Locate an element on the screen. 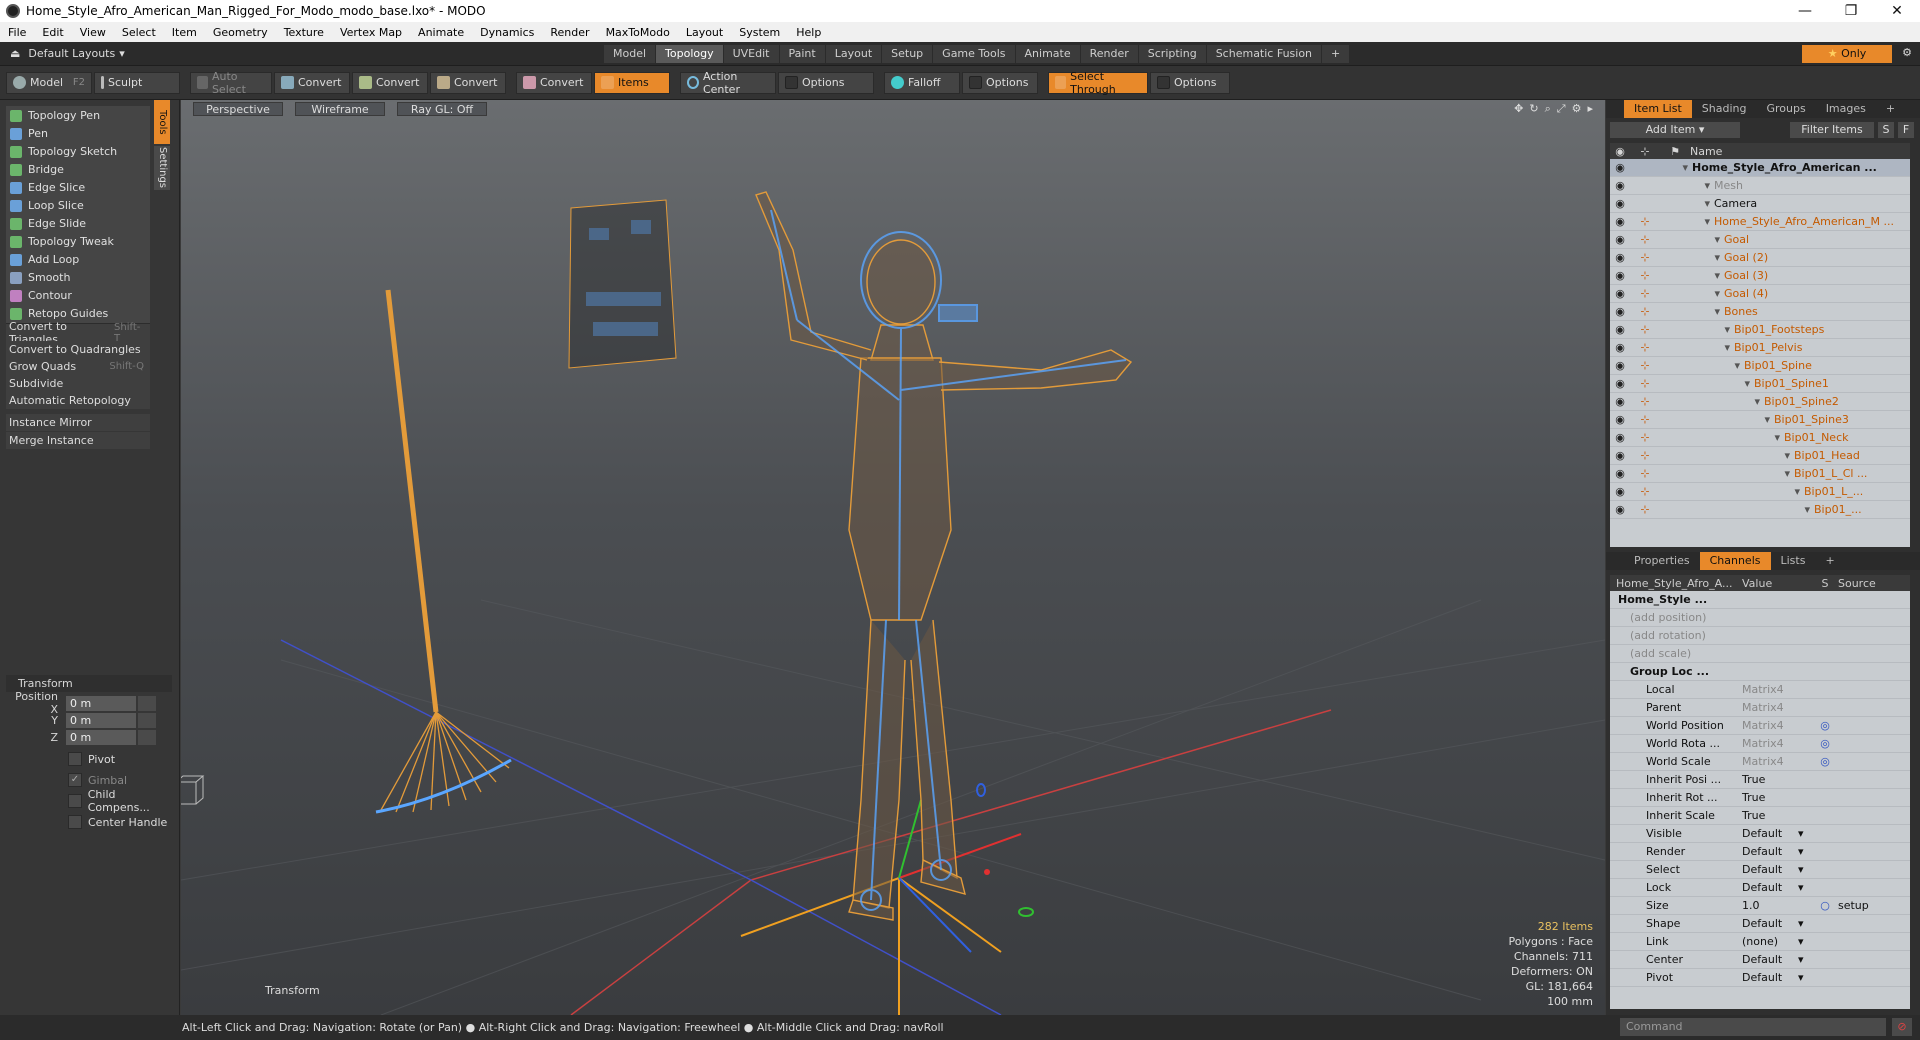 This screenshot has height=1040, width=1920. channel-row: Local Matrix4 is located at coordinates (1760, 690).